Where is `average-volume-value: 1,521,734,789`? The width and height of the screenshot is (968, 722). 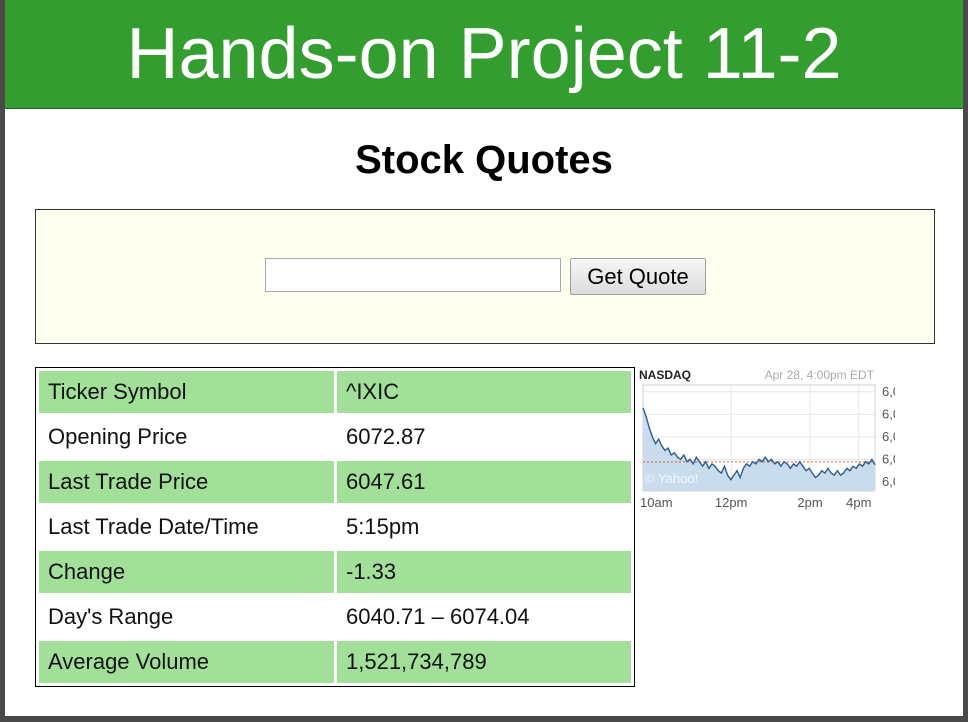
average-volume-value: 1,521,734,789 is located at coordinates (484, 662).